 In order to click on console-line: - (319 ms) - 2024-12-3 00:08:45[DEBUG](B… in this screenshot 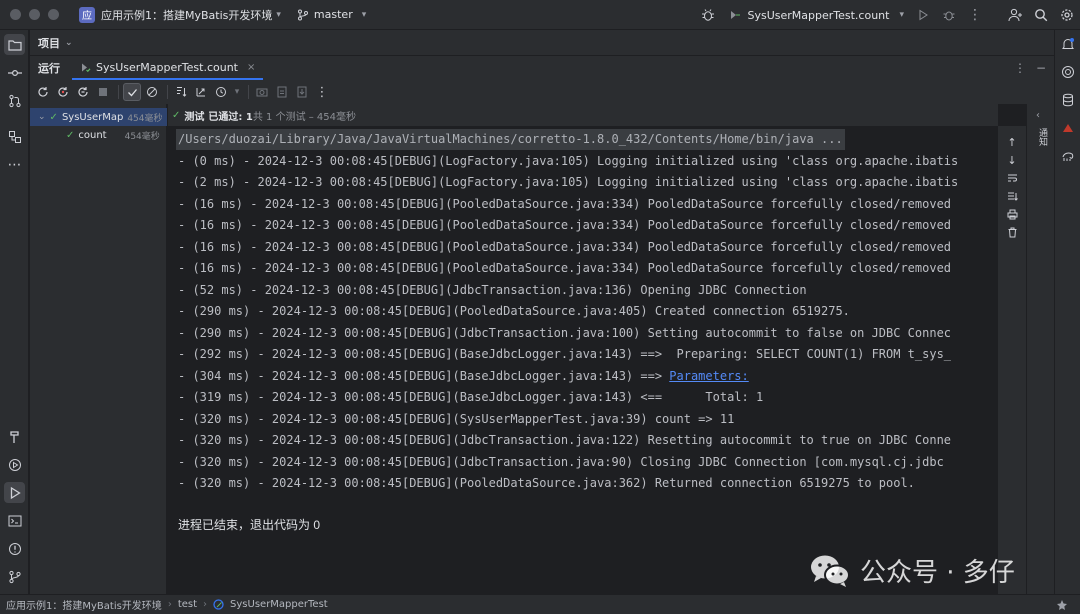, I will do `click(471, 397)`.